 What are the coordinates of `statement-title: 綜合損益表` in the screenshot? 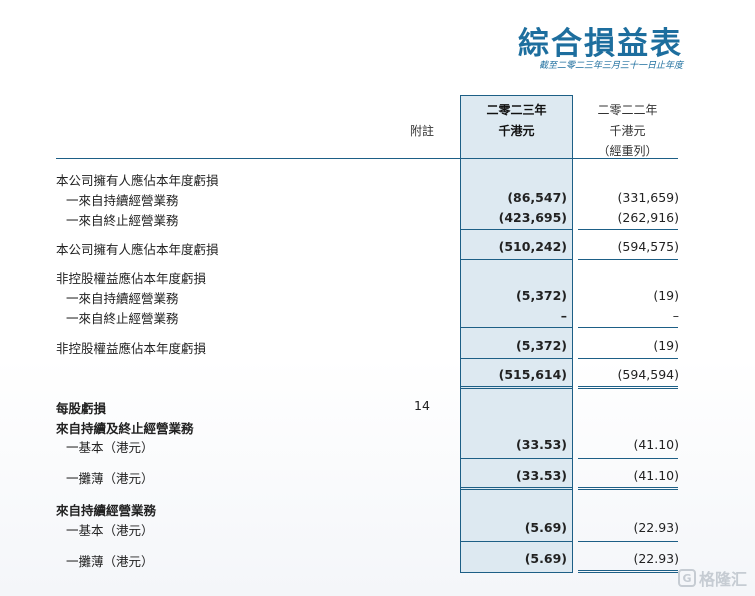 It's located at (600, 44).